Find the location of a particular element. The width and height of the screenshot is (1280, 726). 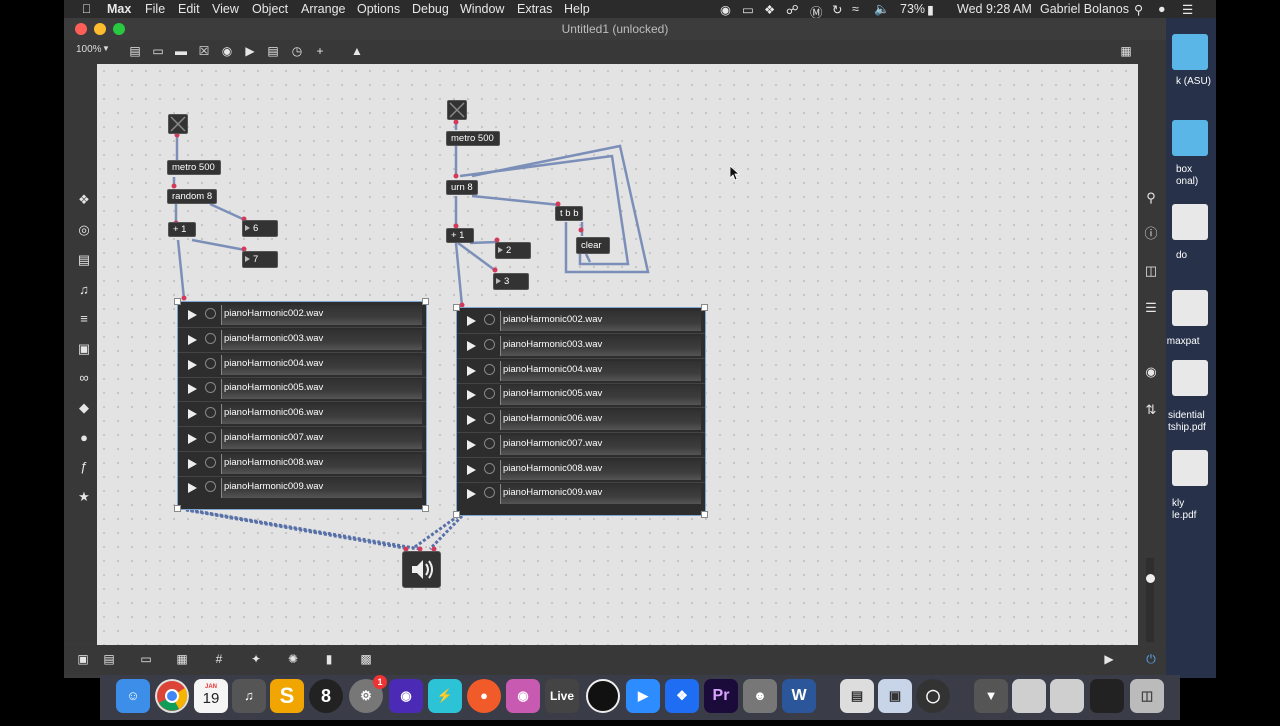

zoom-app-icon: ▶ is located at coordinates (643, 696).